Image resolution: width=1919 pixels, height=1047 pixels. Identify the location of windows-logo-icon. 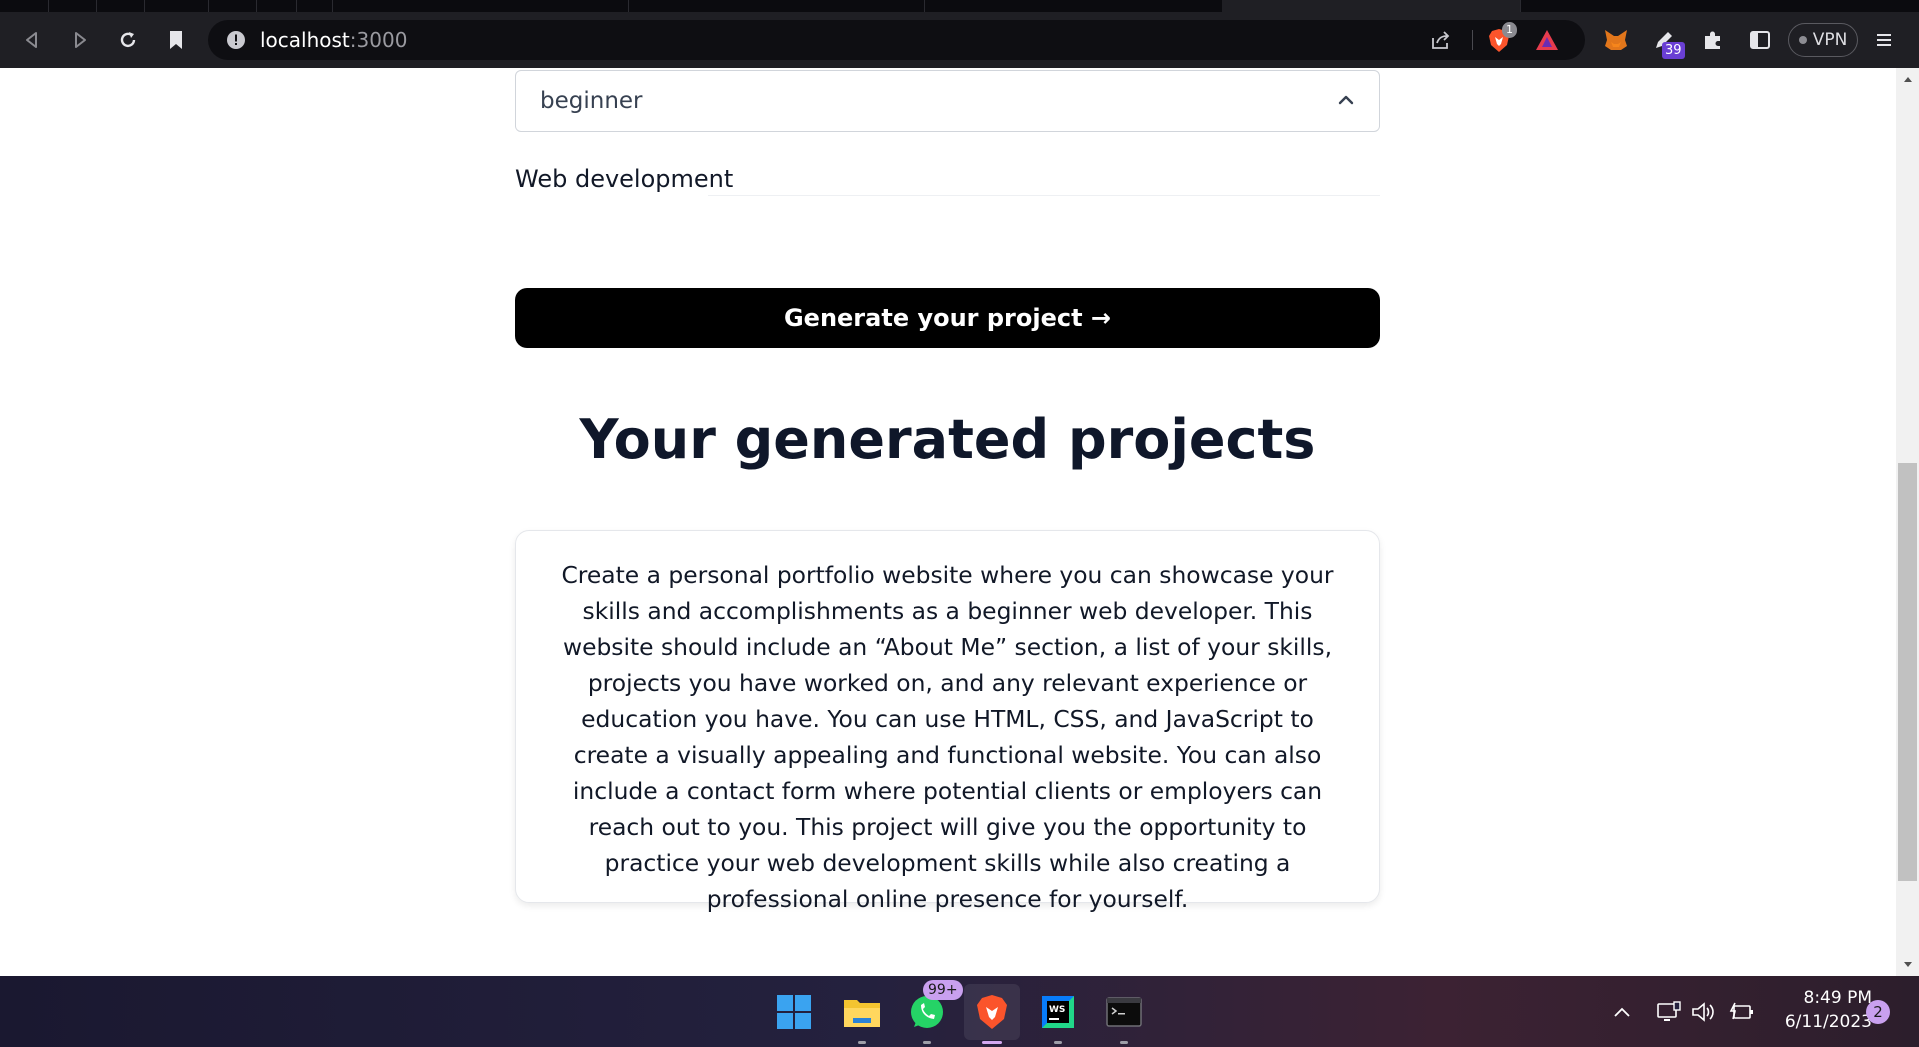
(794, 1012).